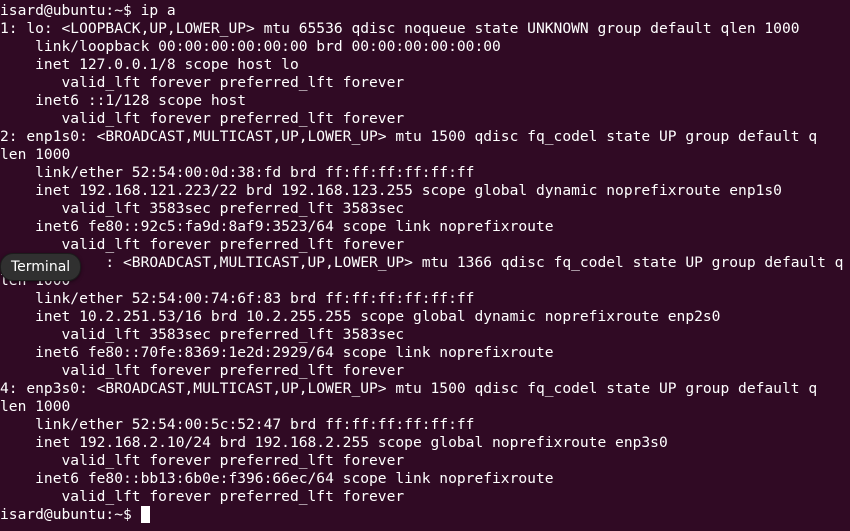 This screenshot has height=531, width=850. What do you see at coordinates (425, 515) in the screenshot?
I see `command-prompt-line: isard@ubuntu:~$` at bounding box center [425, 515].